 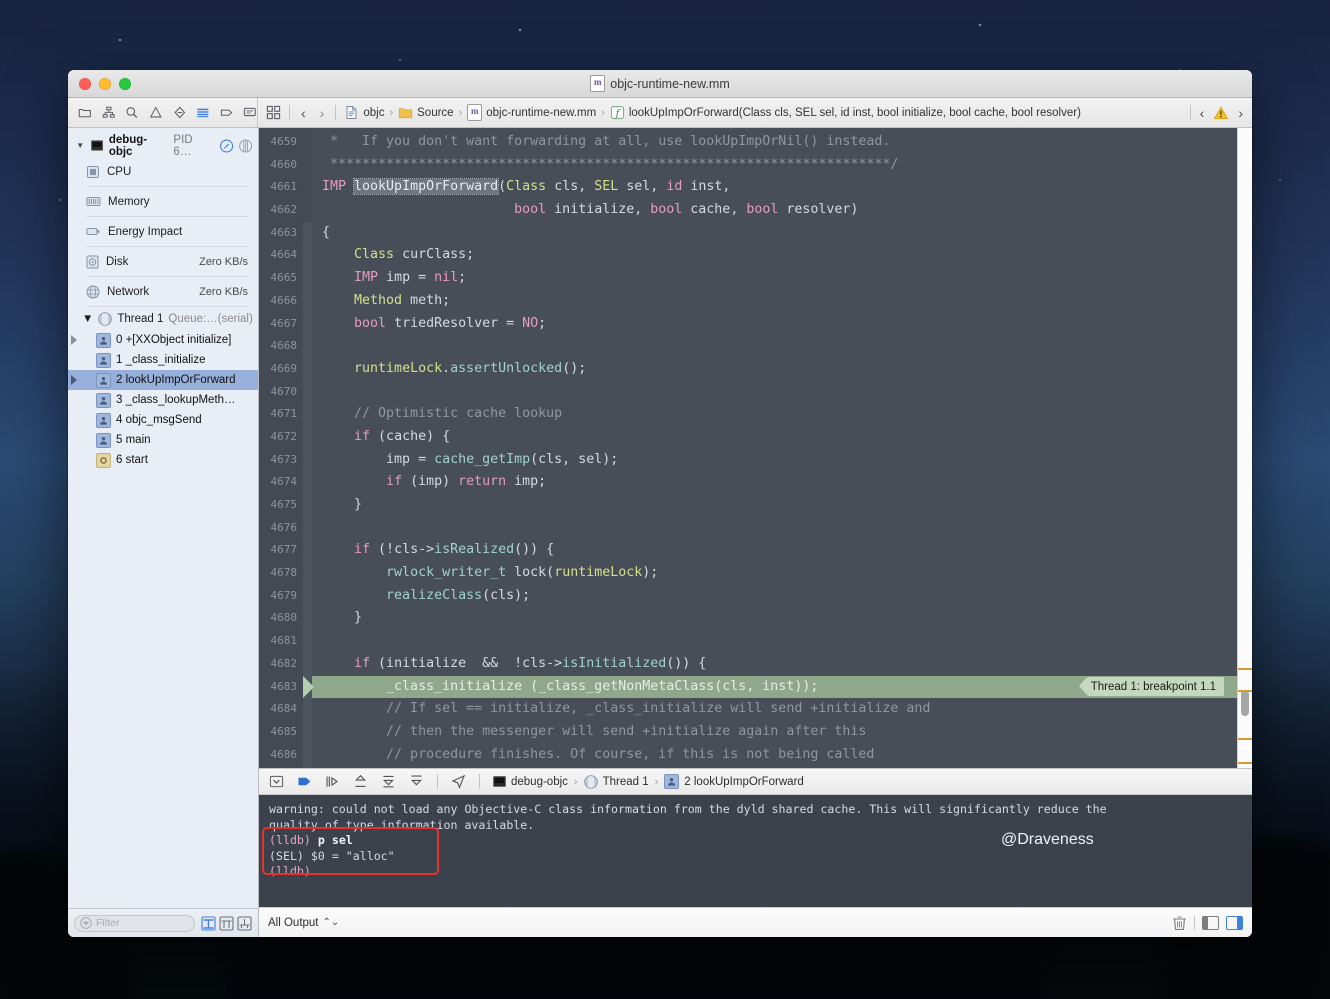 I want to click on maximize-button, so click(x=125, y=83).